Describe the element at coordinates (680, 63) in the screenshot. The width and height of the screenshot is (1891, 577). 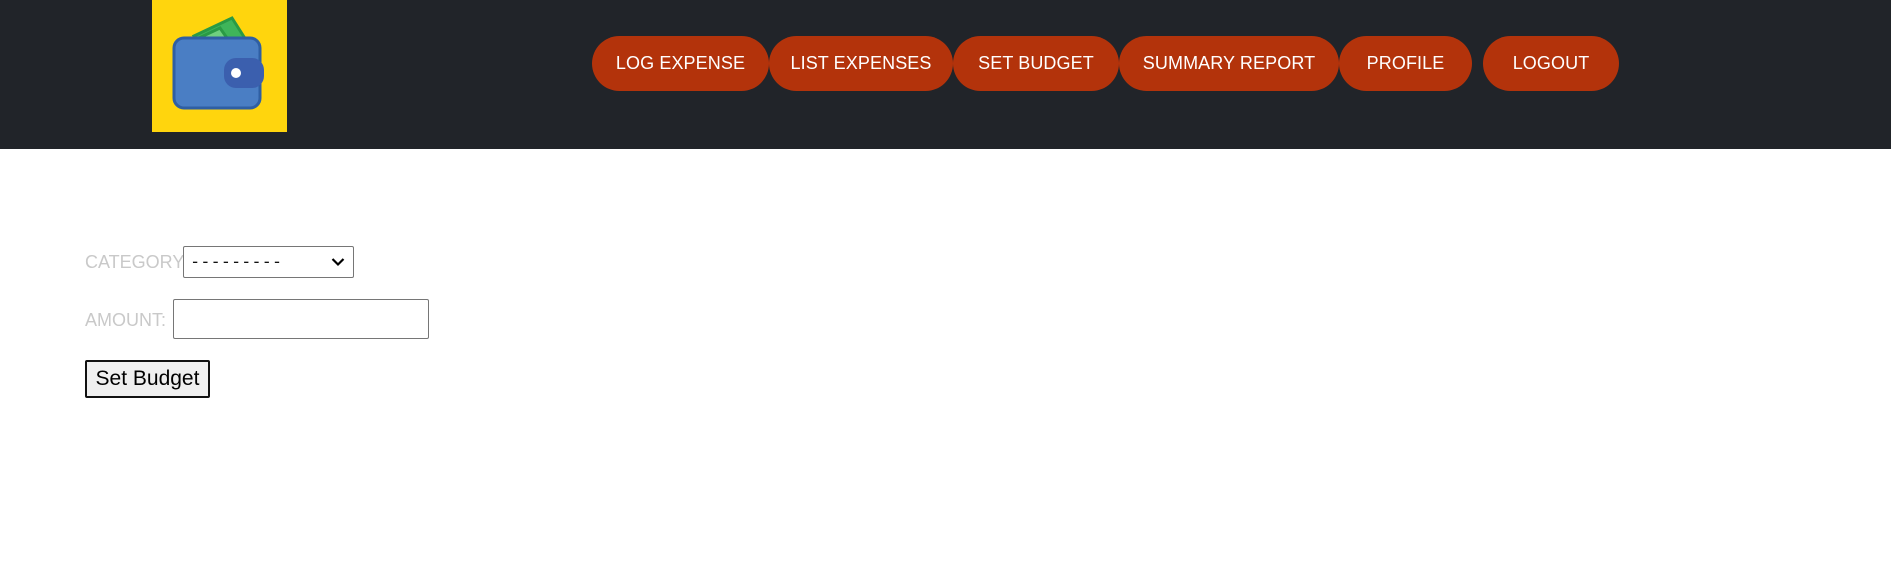
I see `nav-log-expense-button: LOG EXPENSE` at that location.